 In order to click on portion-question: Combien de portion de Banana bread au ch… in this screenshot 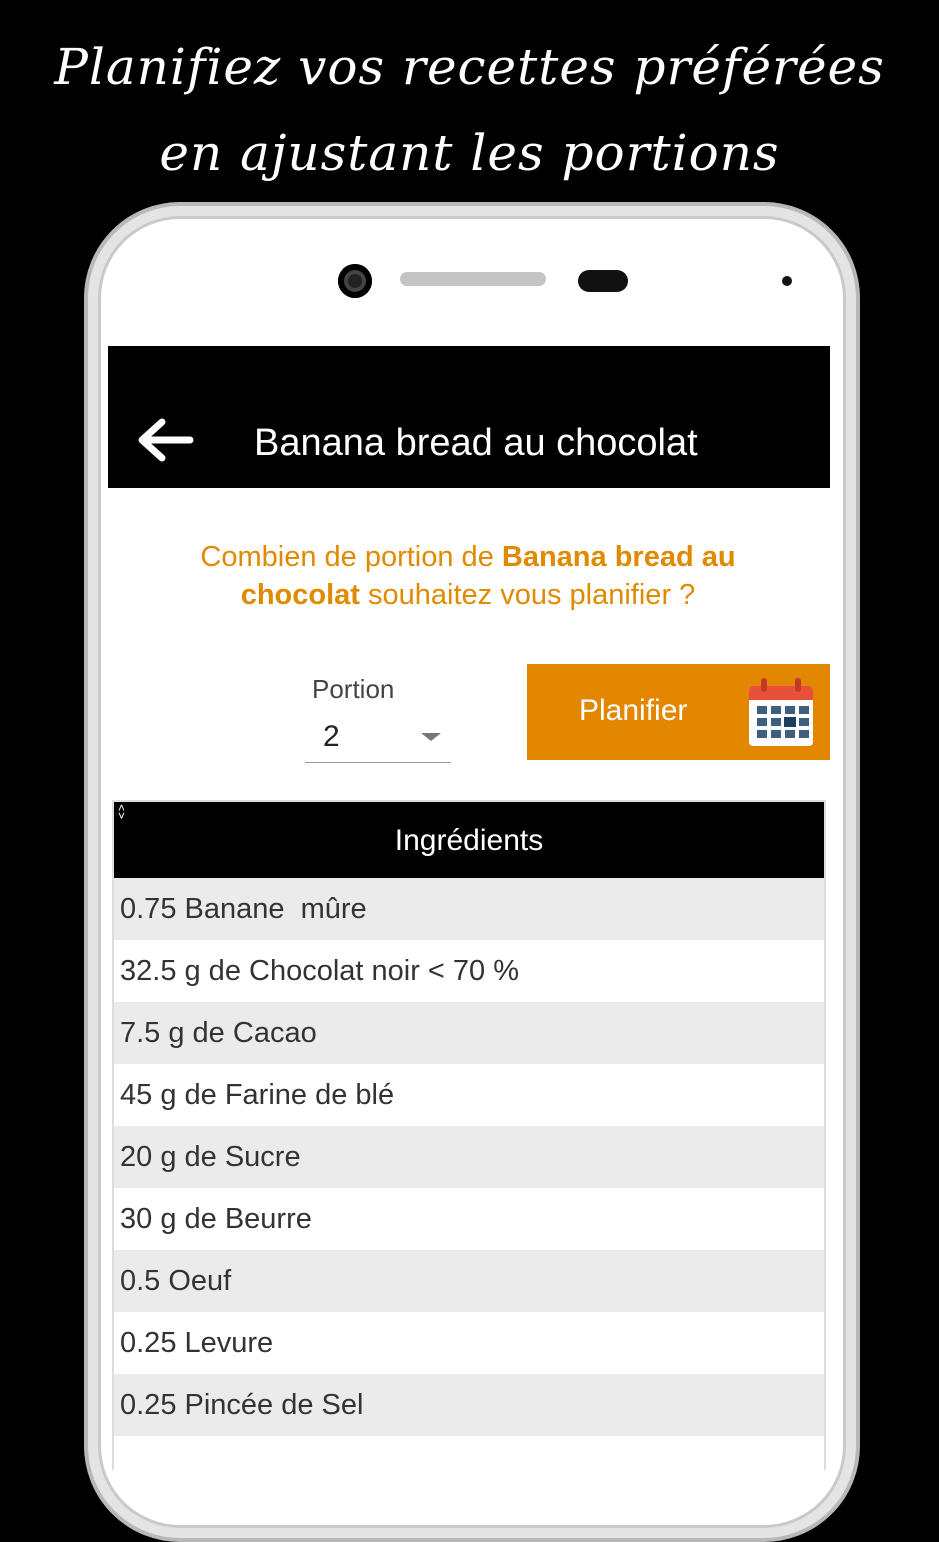, I will do `click(468, 576)`.